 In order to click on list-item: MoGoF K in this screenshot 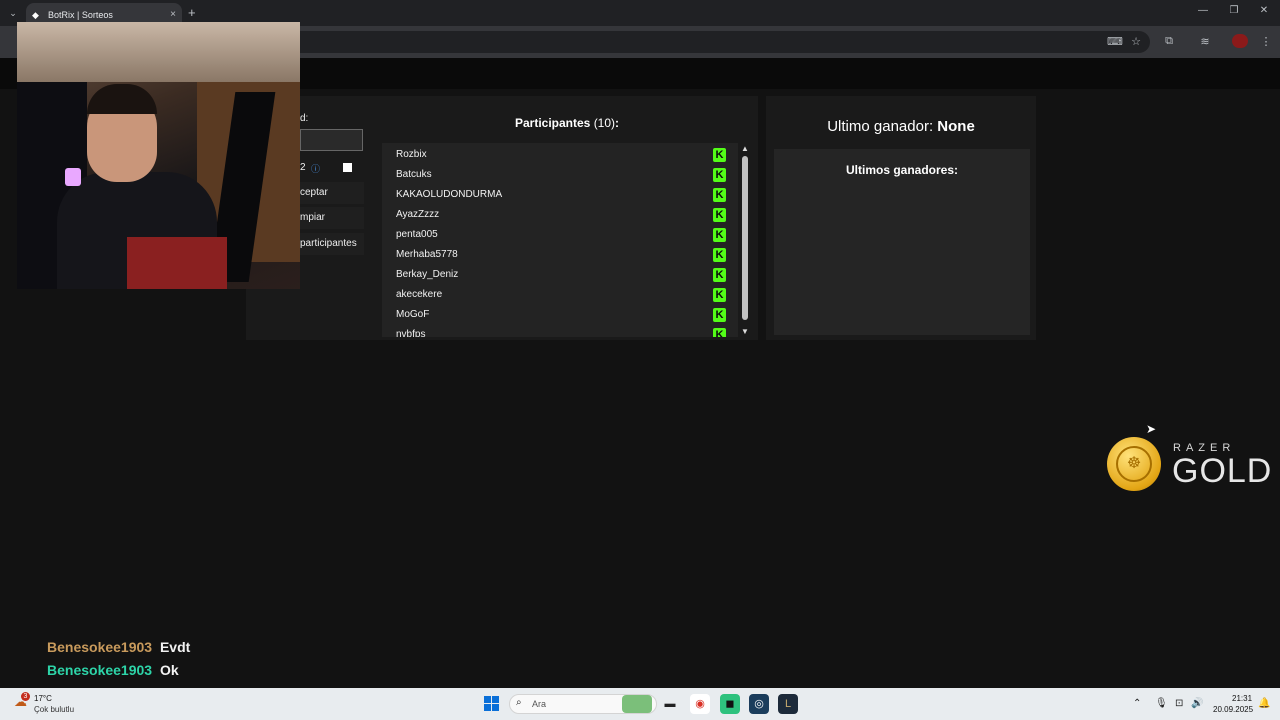, I will do `click(561, 315)`.